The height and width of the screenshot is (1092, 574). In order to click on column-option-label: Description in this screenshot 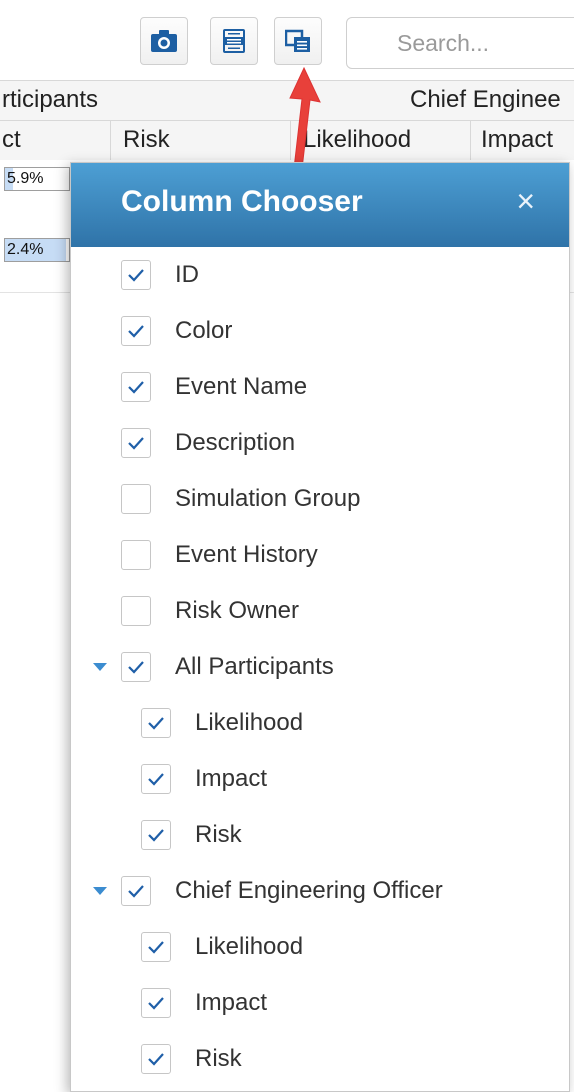, I will do `click(235, 442)`.